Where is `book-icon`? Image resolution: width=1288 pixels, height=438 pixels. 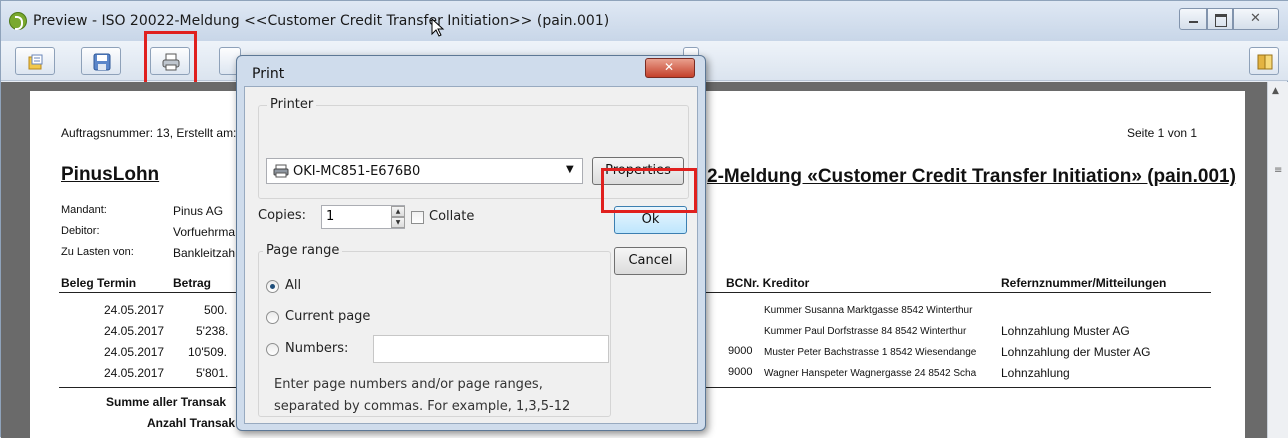
book-icon is located at coordinates (1265, 62).